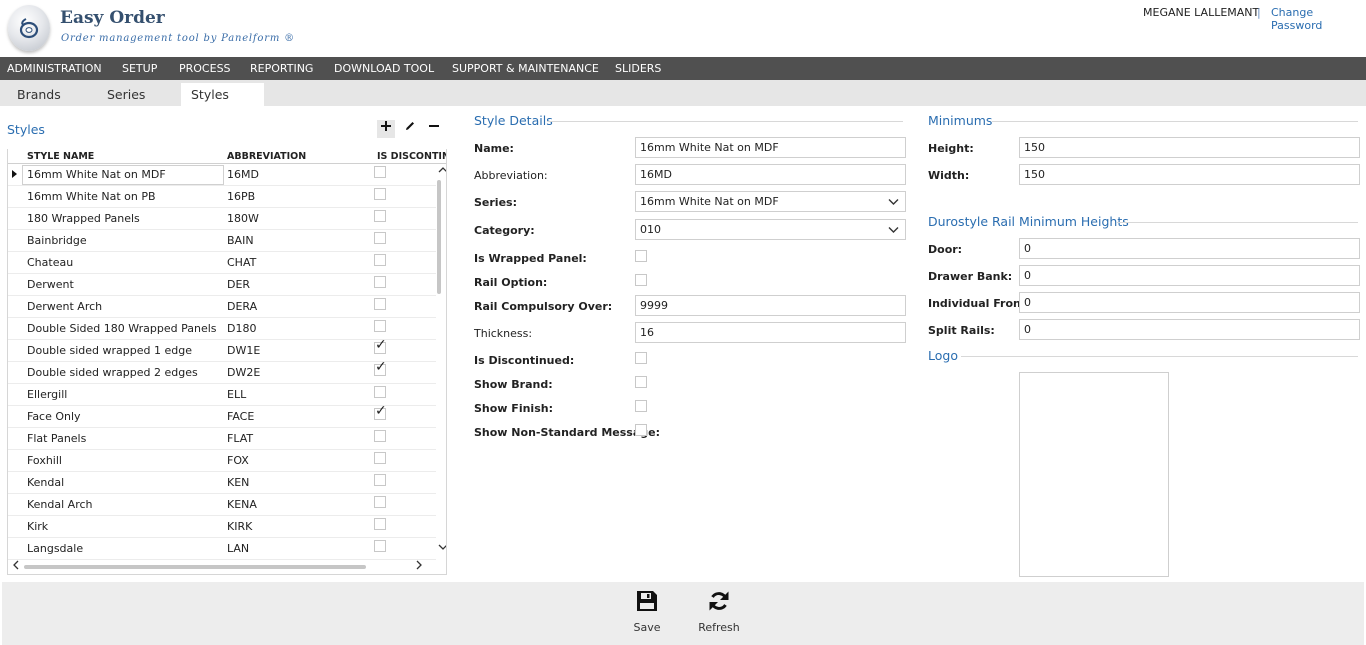  What do you see at coordinates (525, 68) in the screenshot?
I see `menu-support-maintenance: SUPPORT & MAINTENANCE` at bounding box center [525, 68].